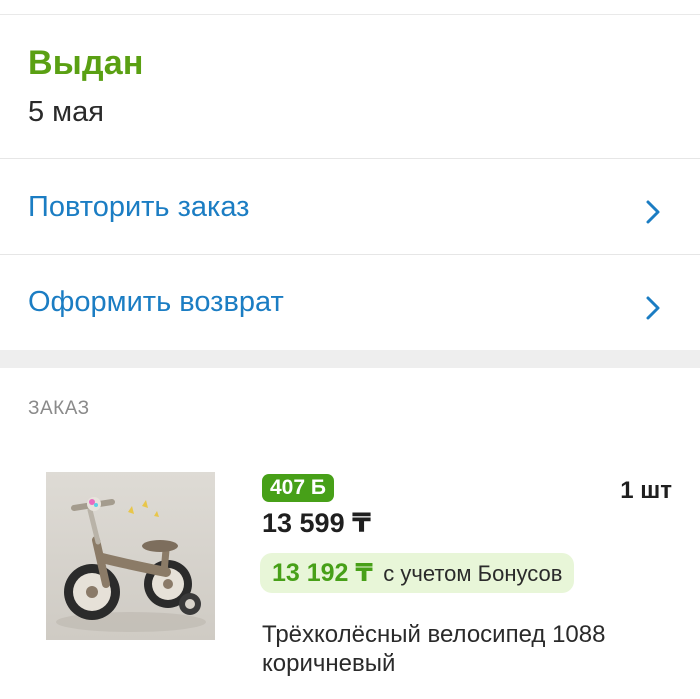 The image size is (700, 699). I want to click on bonus-points-badge: 407 Б, so click(298, 488).